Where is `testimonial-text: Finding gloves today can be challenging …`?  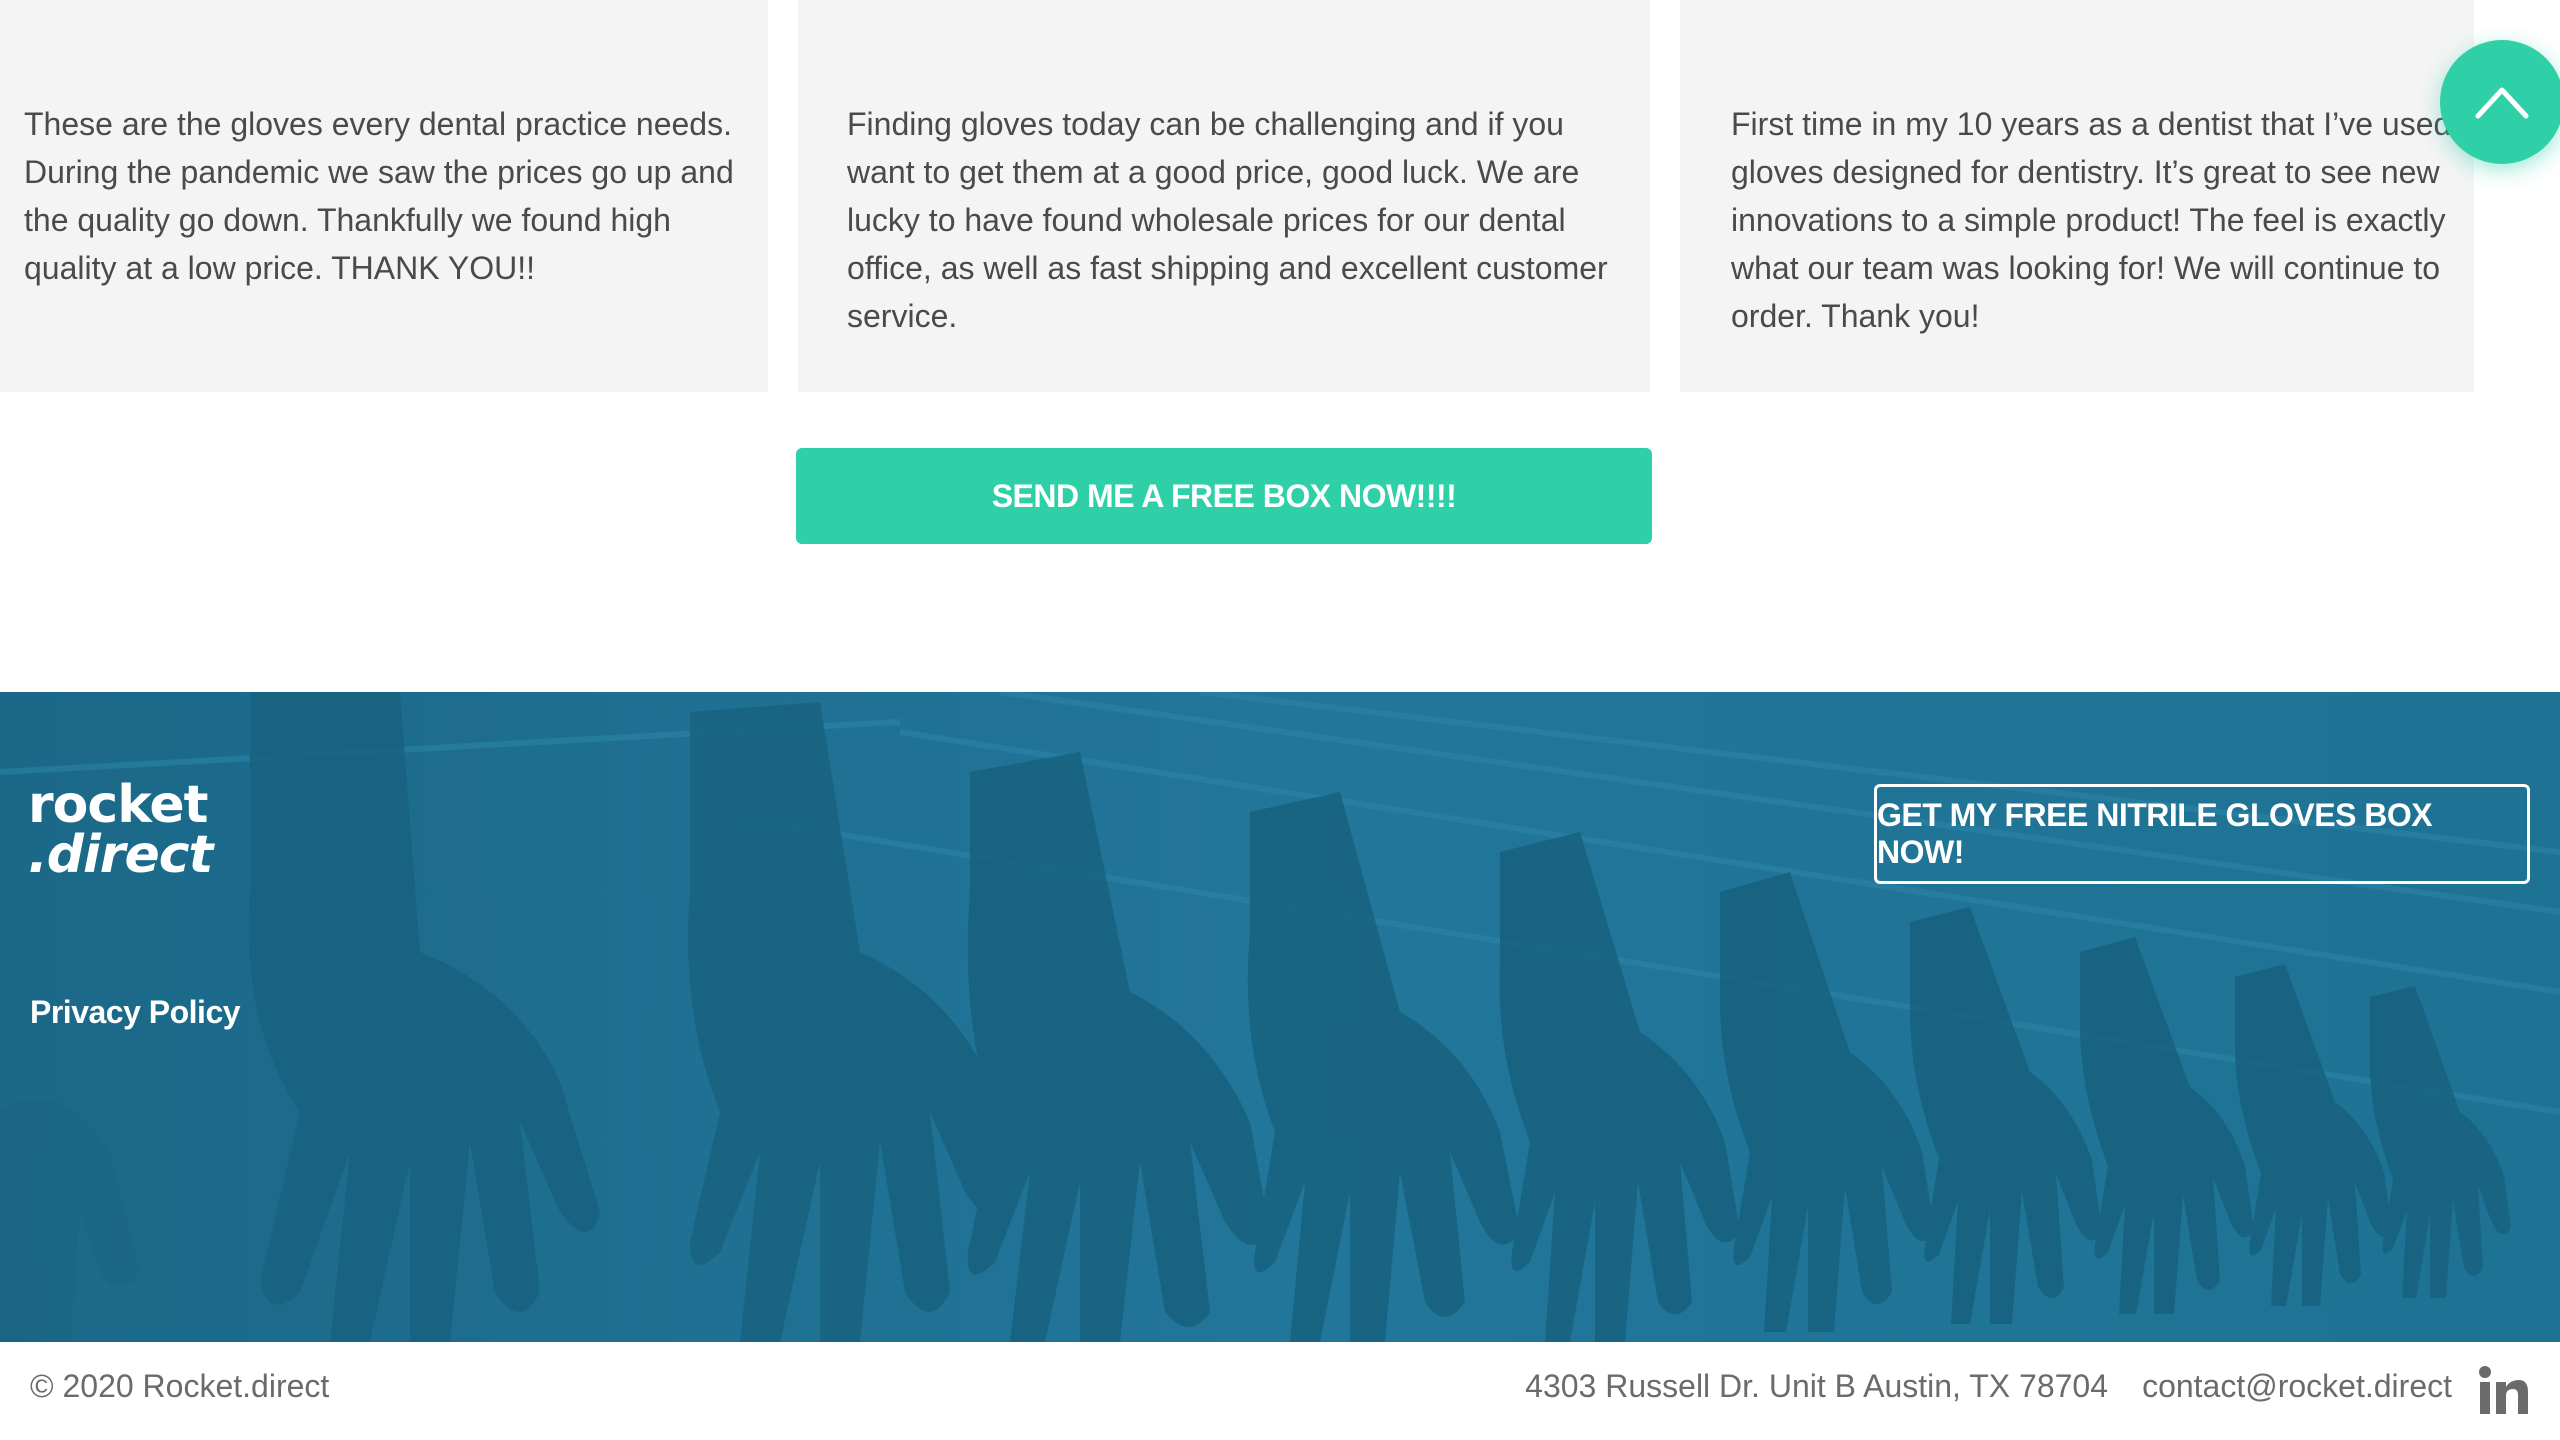 testimonial-text: Finding gloves today can be challenging … is located at coordinates (1227, 220).